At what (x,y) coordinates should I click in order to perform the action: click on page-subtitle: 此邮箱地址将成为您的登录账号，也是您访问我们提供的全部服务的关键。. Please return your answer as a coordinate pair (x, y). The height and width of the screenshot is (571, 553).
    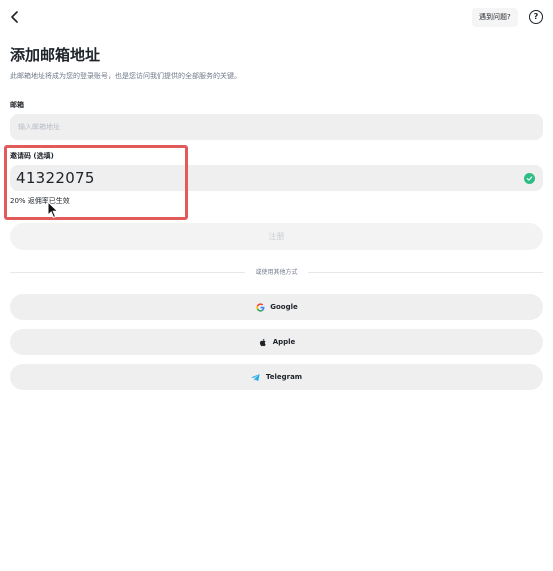
    Looking at the image, I should click on (125, 76).